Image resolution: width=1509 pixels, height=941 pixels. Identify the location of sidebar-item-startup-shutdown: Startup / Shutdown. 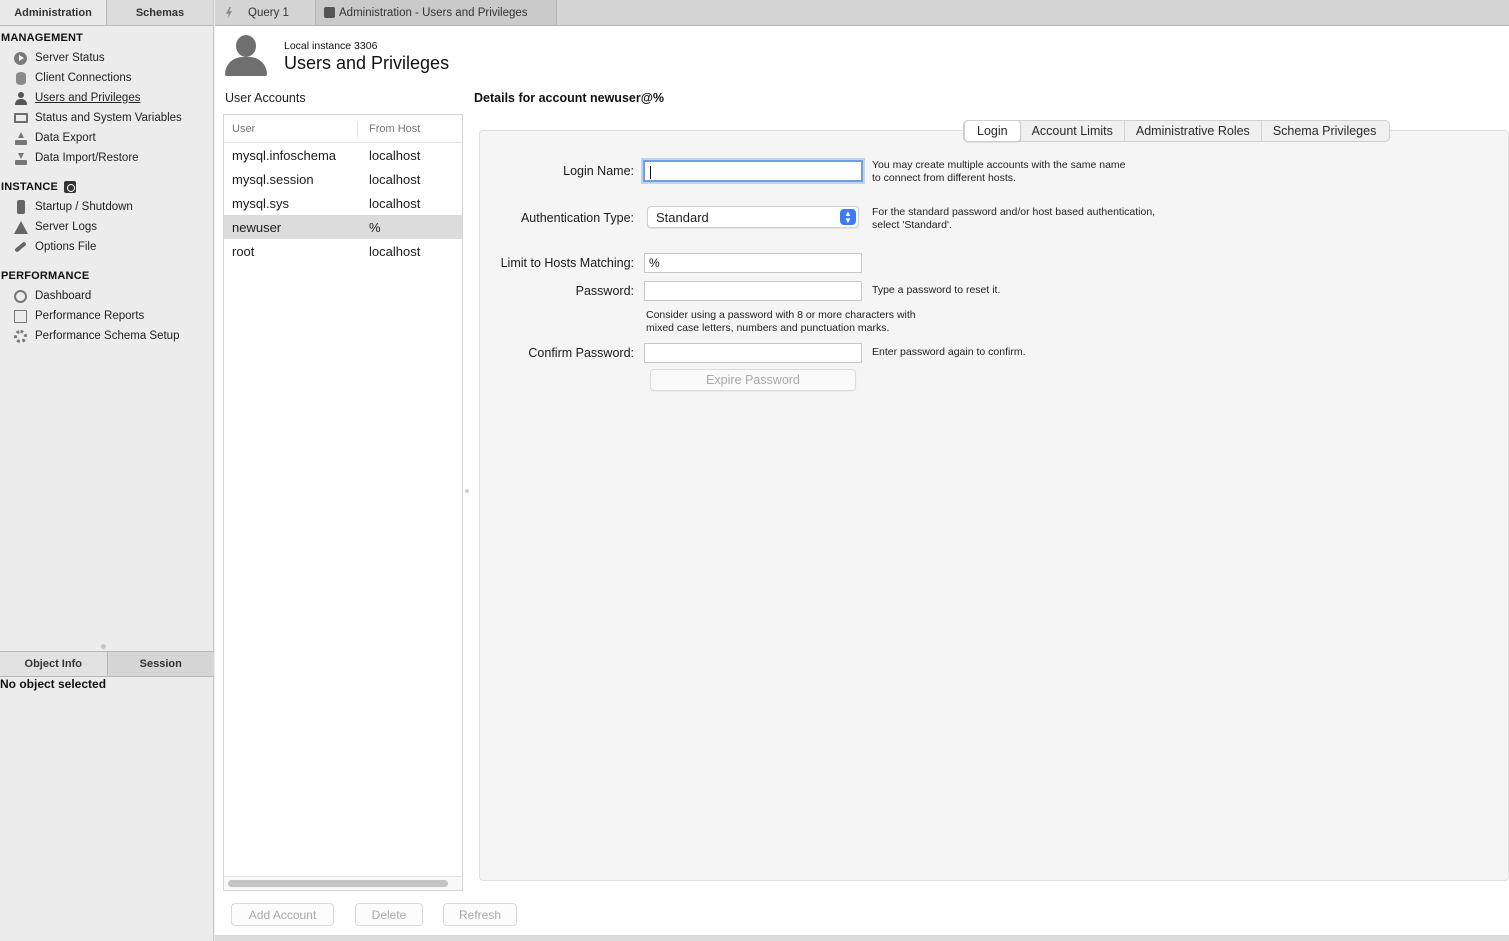
(106, 207).